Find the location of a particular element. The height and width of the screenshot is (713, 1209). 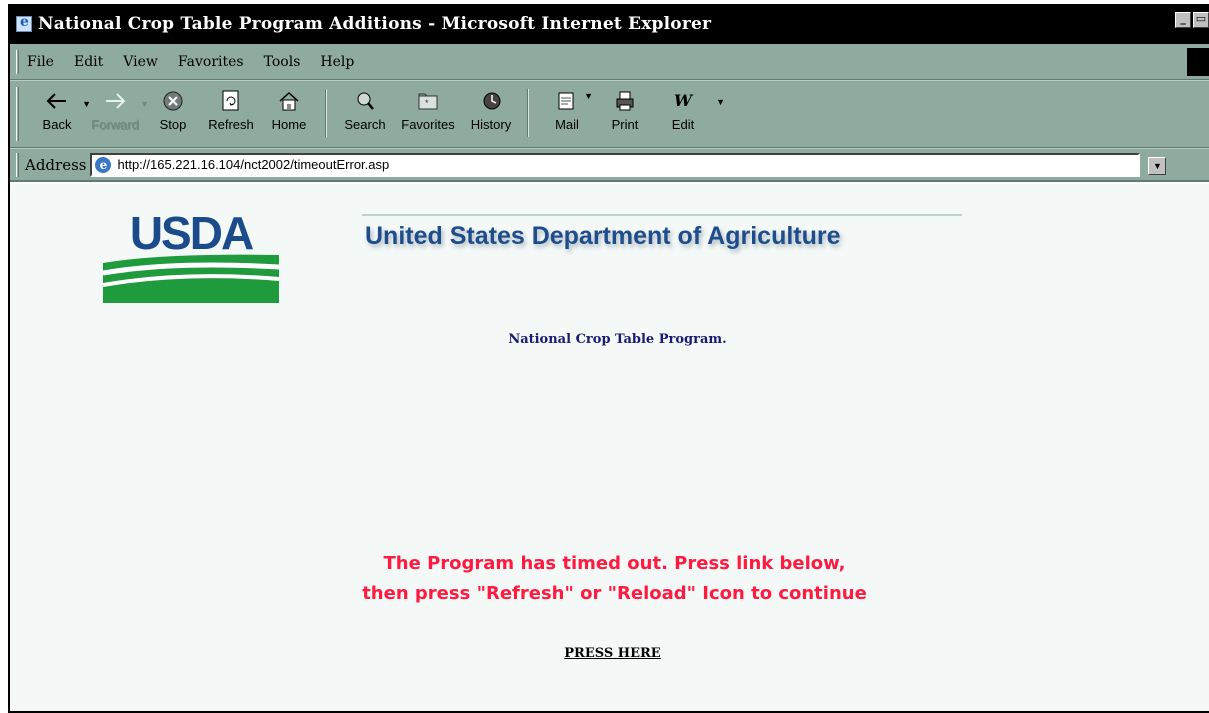

back-arrow-icon is located at coordinates (57, 101).